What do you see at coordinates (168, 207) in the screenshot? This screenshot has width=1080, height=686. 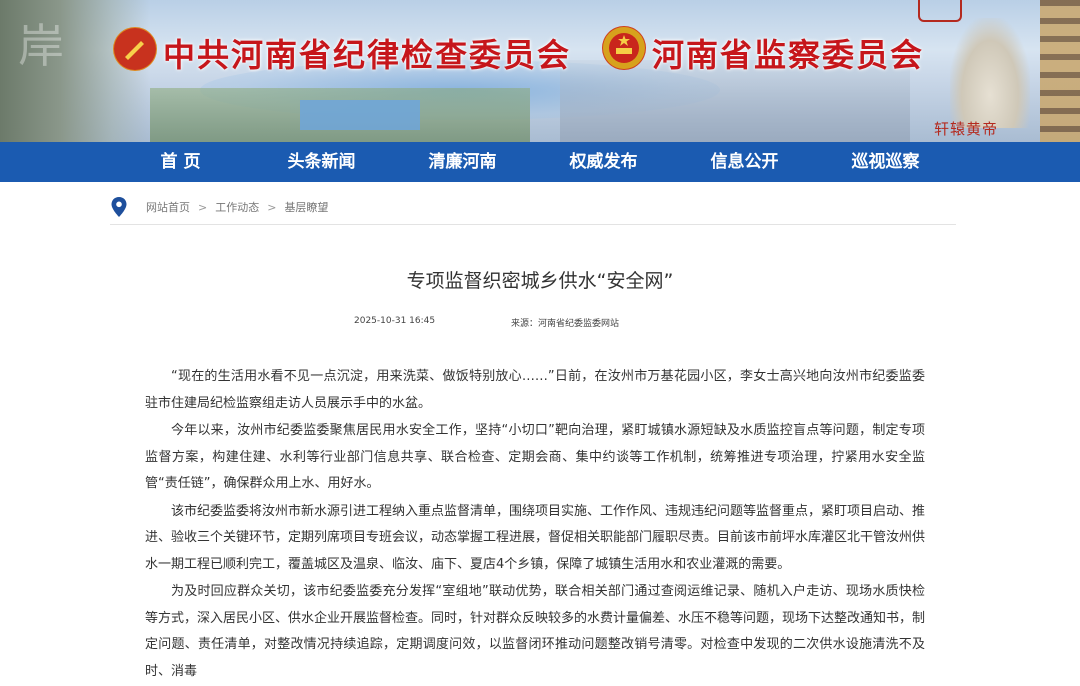 I see `breadcrumb-home-link: 网站首页` at bounding box center [168, 207].